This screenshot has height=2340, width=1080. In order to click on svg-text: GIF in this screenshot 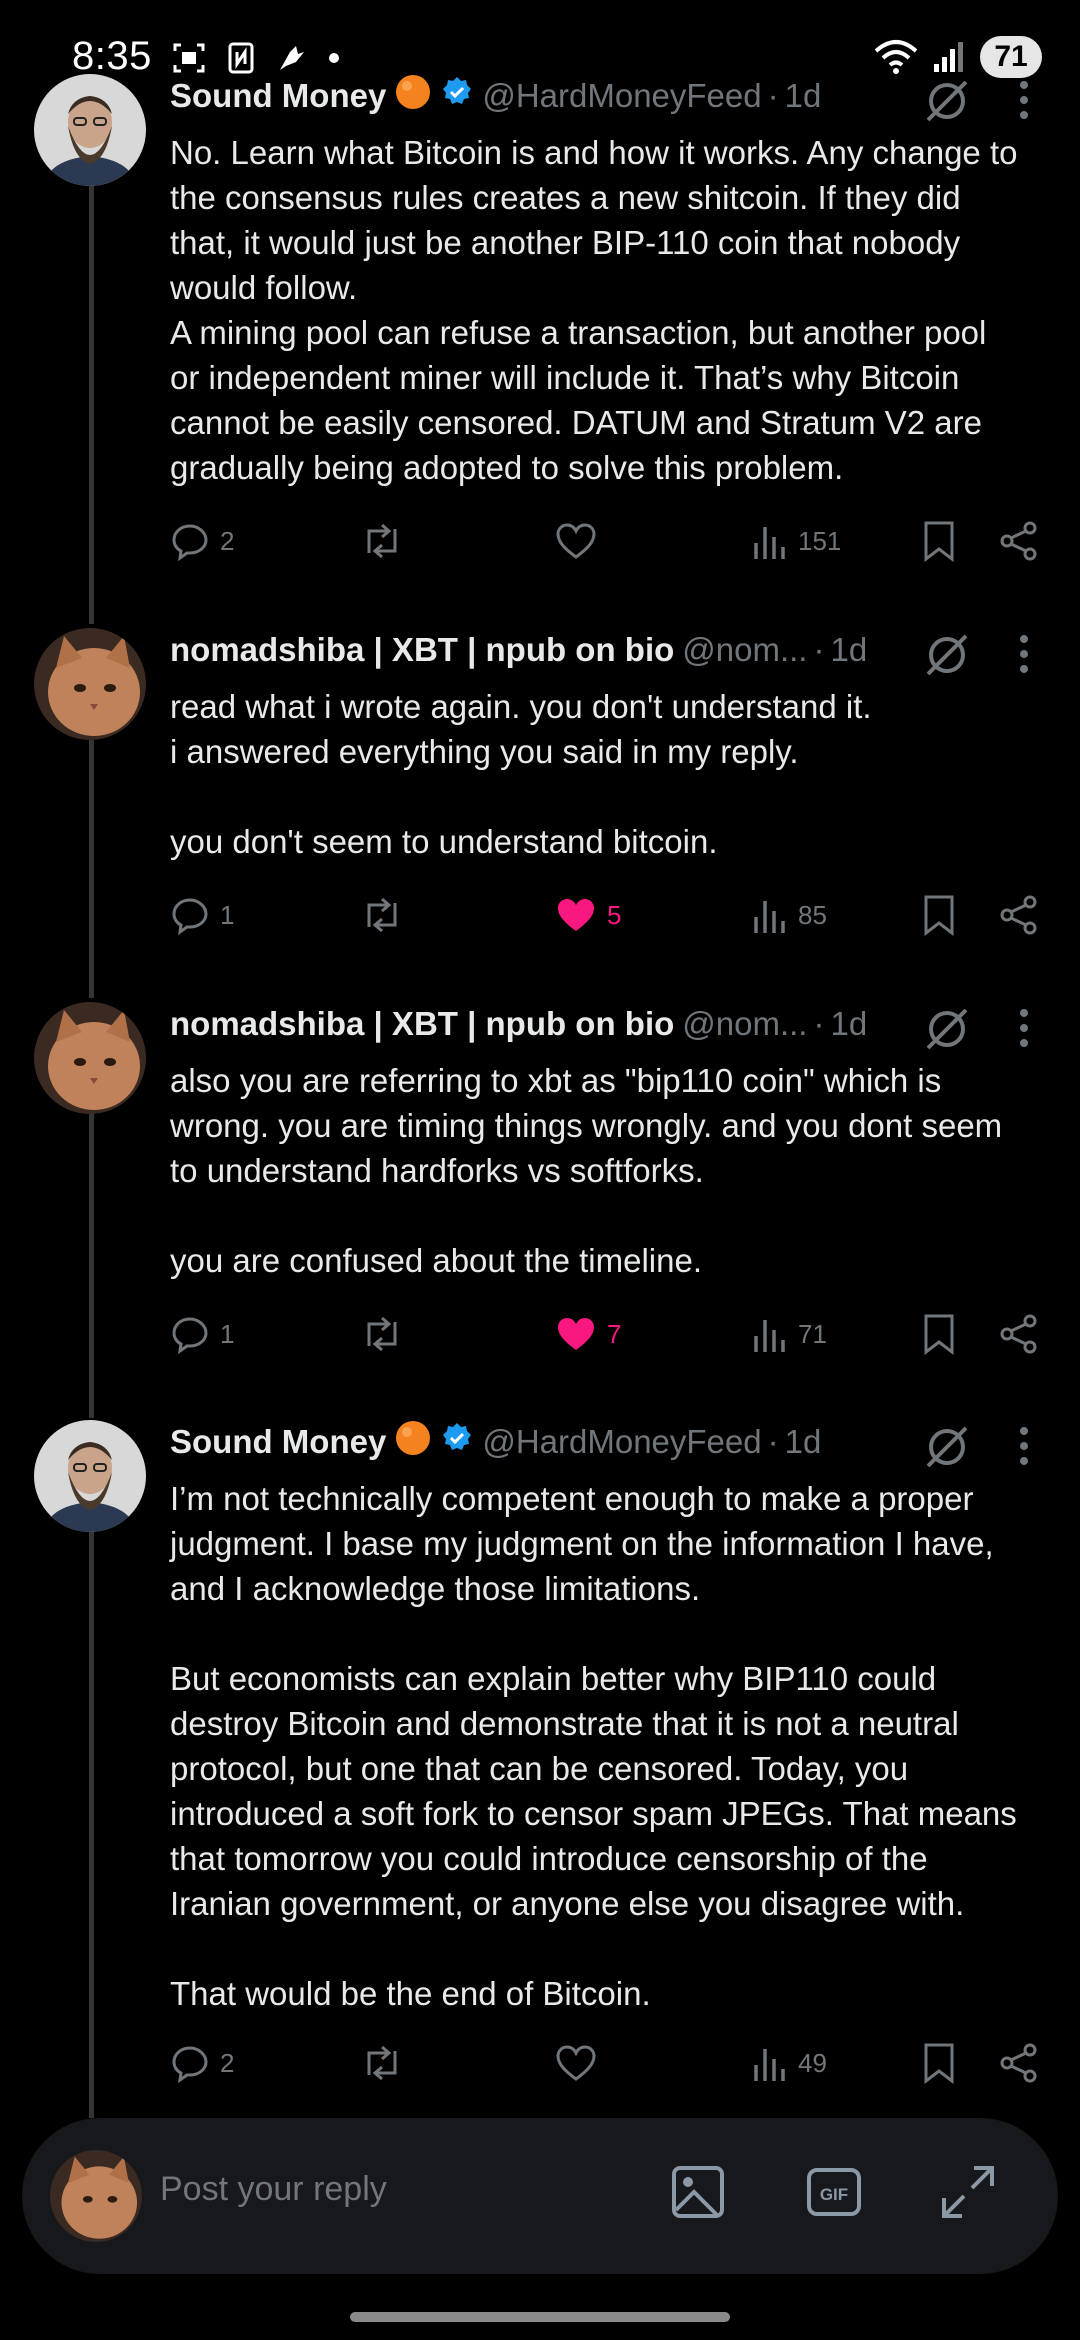, I will do `click(834, 2194)`.